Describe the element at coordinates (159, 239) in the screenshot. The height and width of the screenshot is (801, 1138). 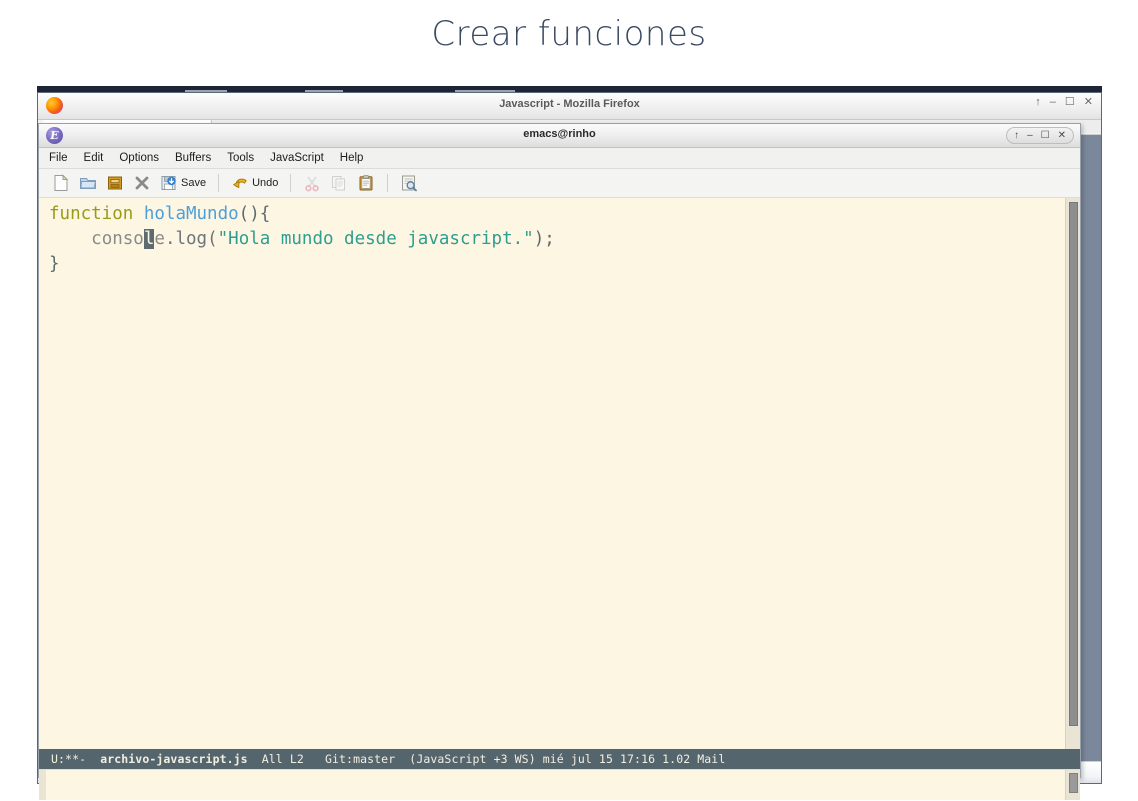
I see `code-token-object: e` at that location.